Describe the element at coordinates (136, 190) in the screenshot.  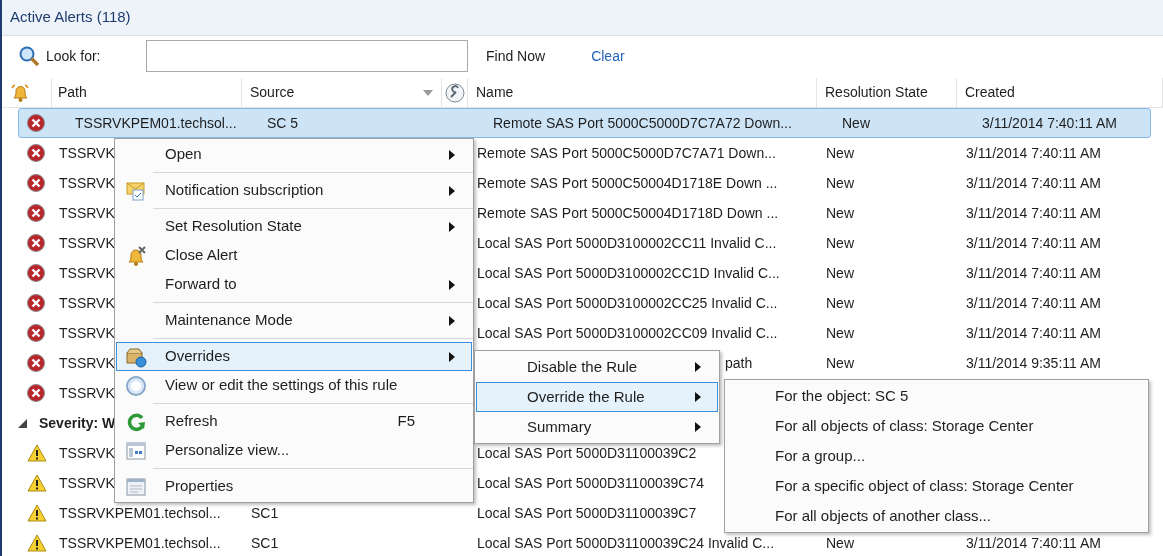
I see `envelope-icon` at that location.